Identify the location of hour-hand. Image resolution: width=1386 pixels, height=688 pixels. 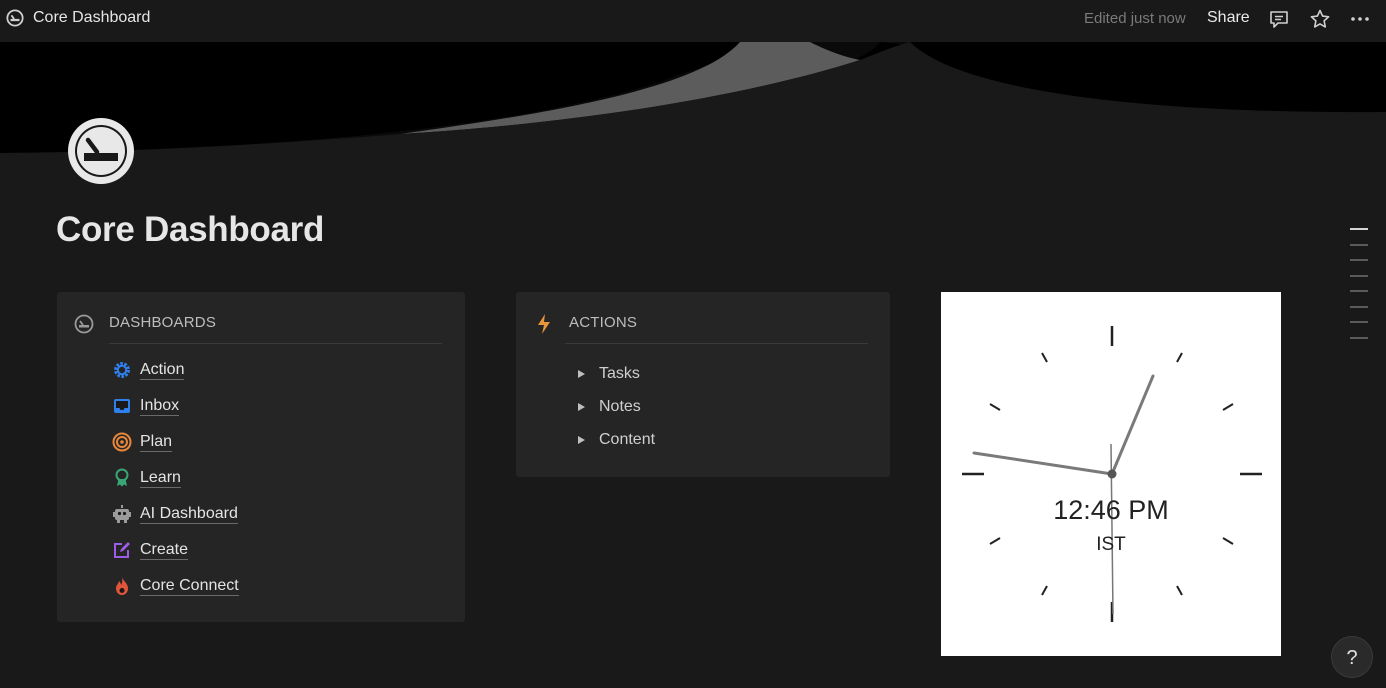
(1132, 425).